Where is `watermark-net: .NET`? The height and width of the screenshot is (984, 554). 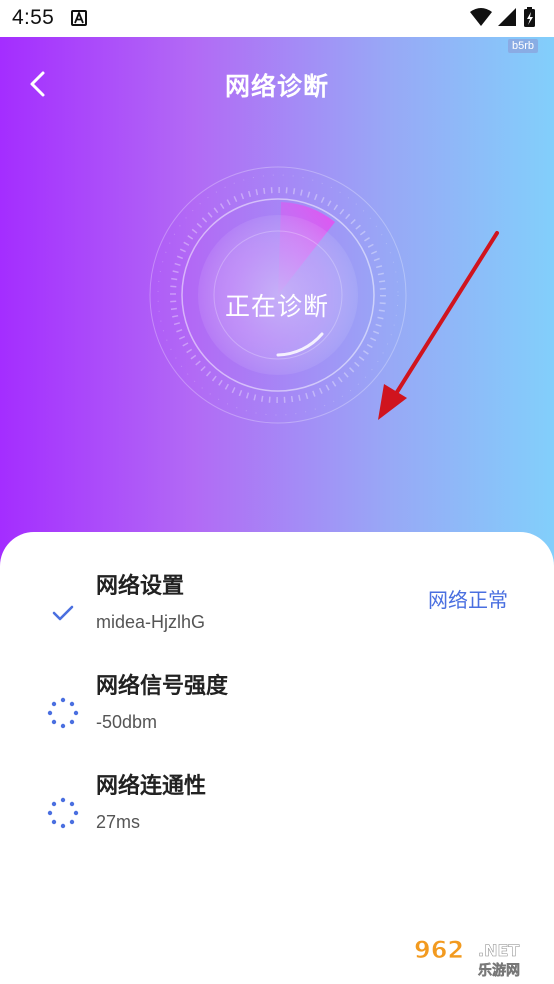
watermark-net: .NET is located at coordinates (498, 950).